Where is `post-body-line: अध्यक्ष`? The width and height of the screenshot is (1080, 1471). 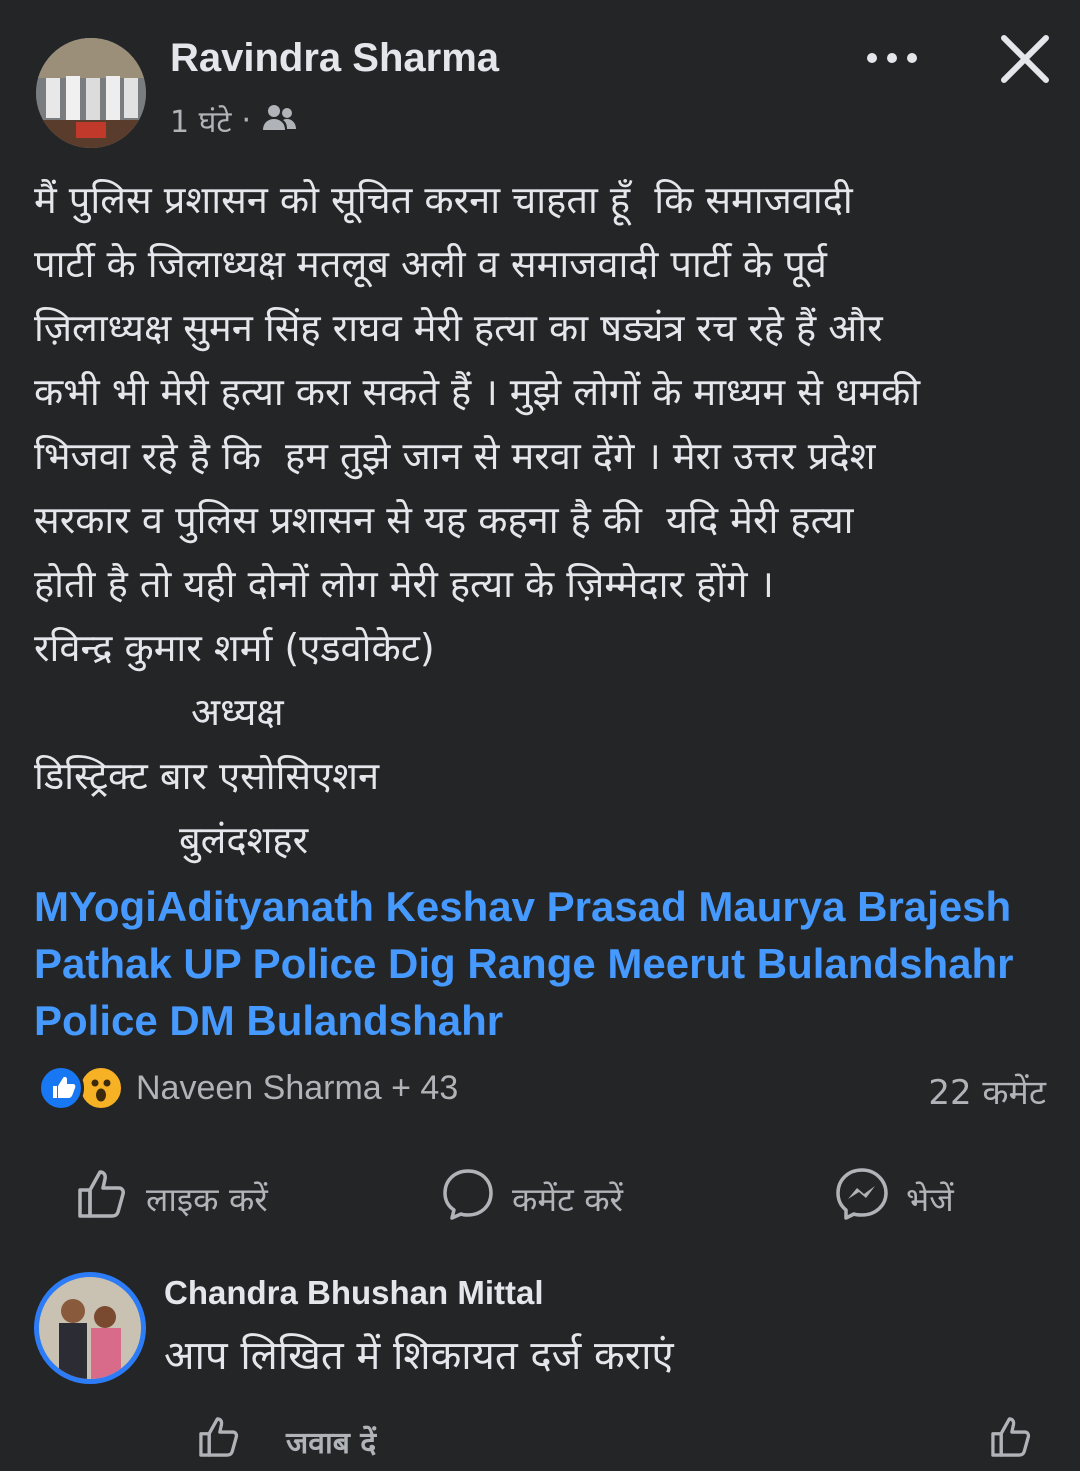
post-body-line: अध्यक्ष is located at coordinates (159, 712).